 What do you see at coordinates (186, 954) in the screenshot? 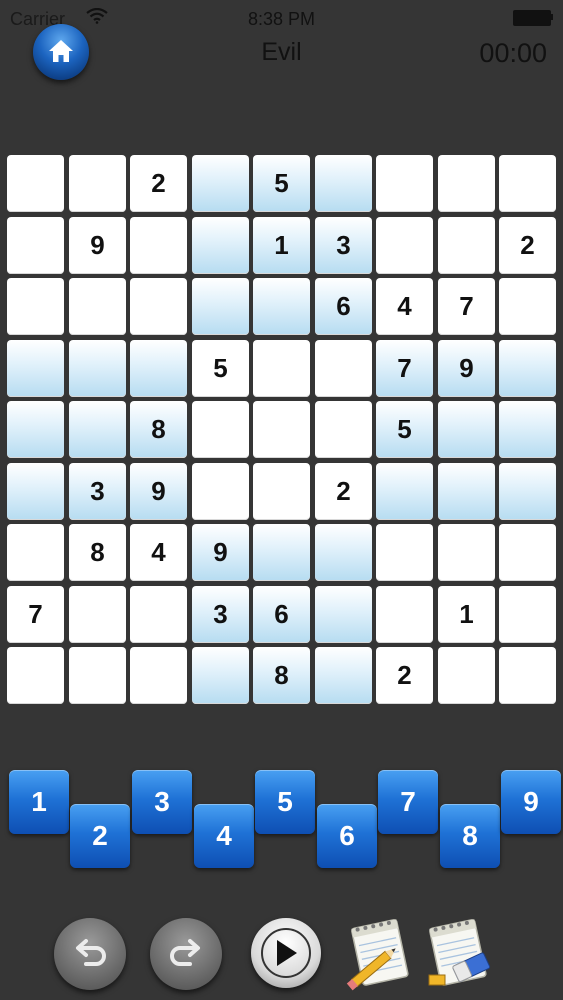
I see `redo-button` at bounding box center [186, 954].